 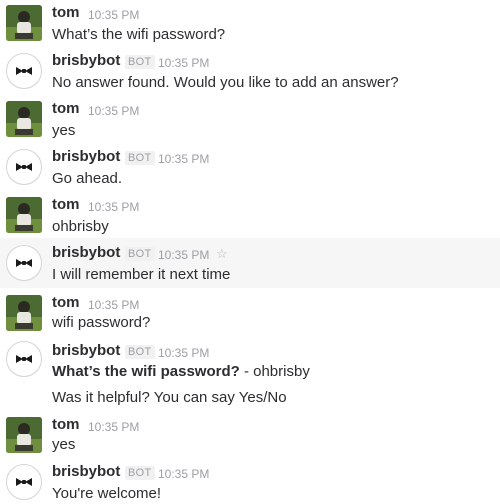 What do you see at coordinates (80, 226) in the screenshot?
I see `message-text: ohbrisby` at bounding box center [80, 226].